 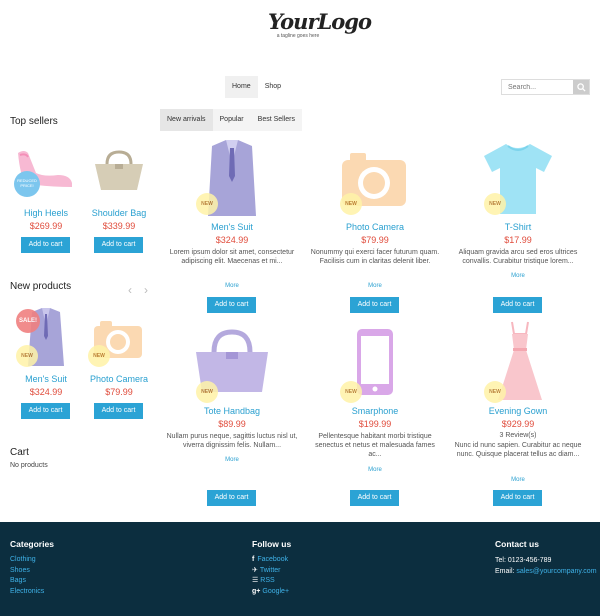 What do you see at coordinates (231, 305) in the screenshot?
I see `mens-suit-add-to-cart-button: Add to cart` at bounding box center [231, 305].